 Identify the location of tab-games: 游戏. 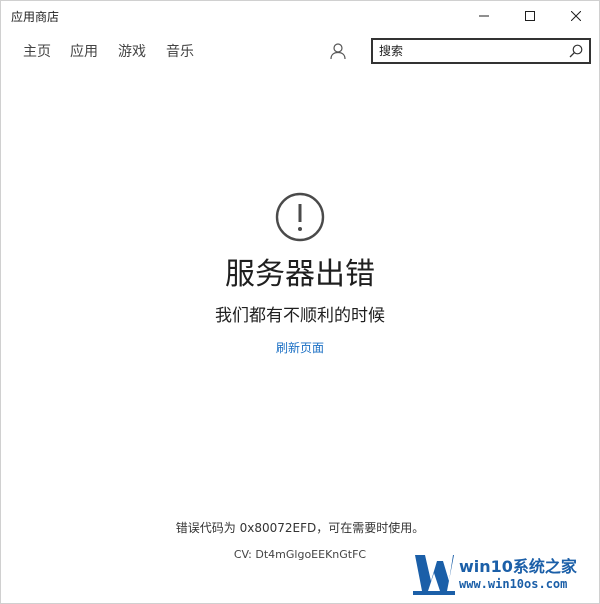
(132, 51).